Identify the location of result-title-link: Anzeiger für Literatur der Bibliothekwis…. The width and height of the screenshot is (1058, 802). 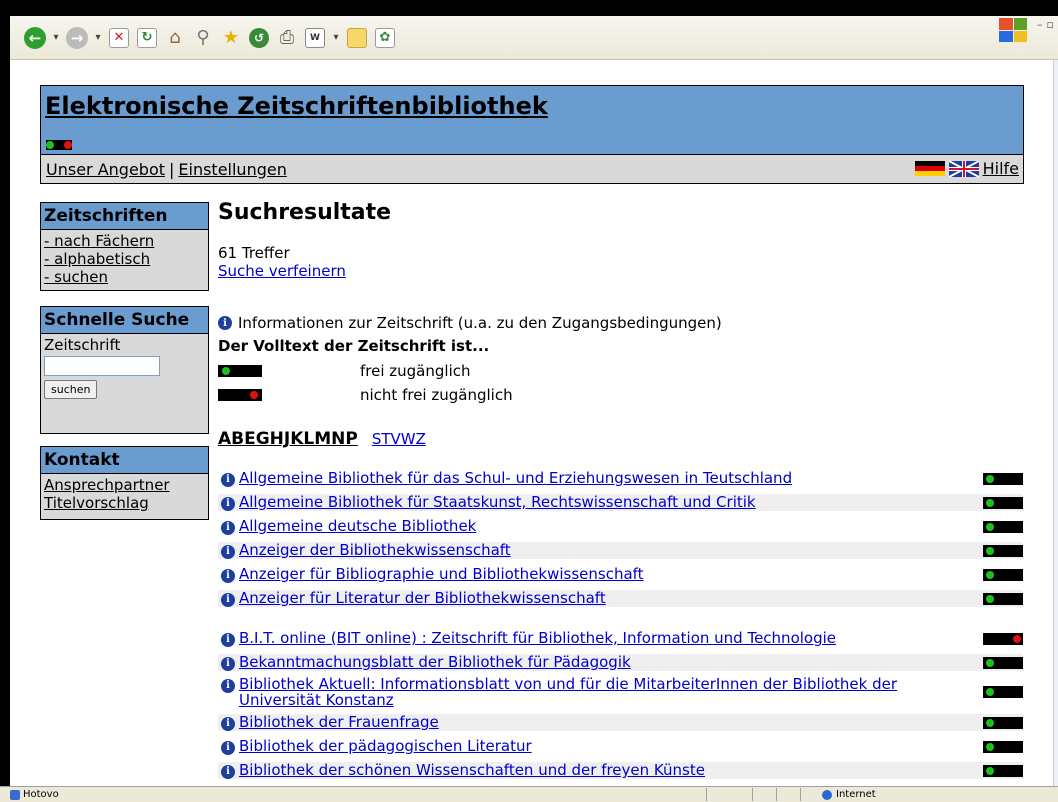
(607, 598).